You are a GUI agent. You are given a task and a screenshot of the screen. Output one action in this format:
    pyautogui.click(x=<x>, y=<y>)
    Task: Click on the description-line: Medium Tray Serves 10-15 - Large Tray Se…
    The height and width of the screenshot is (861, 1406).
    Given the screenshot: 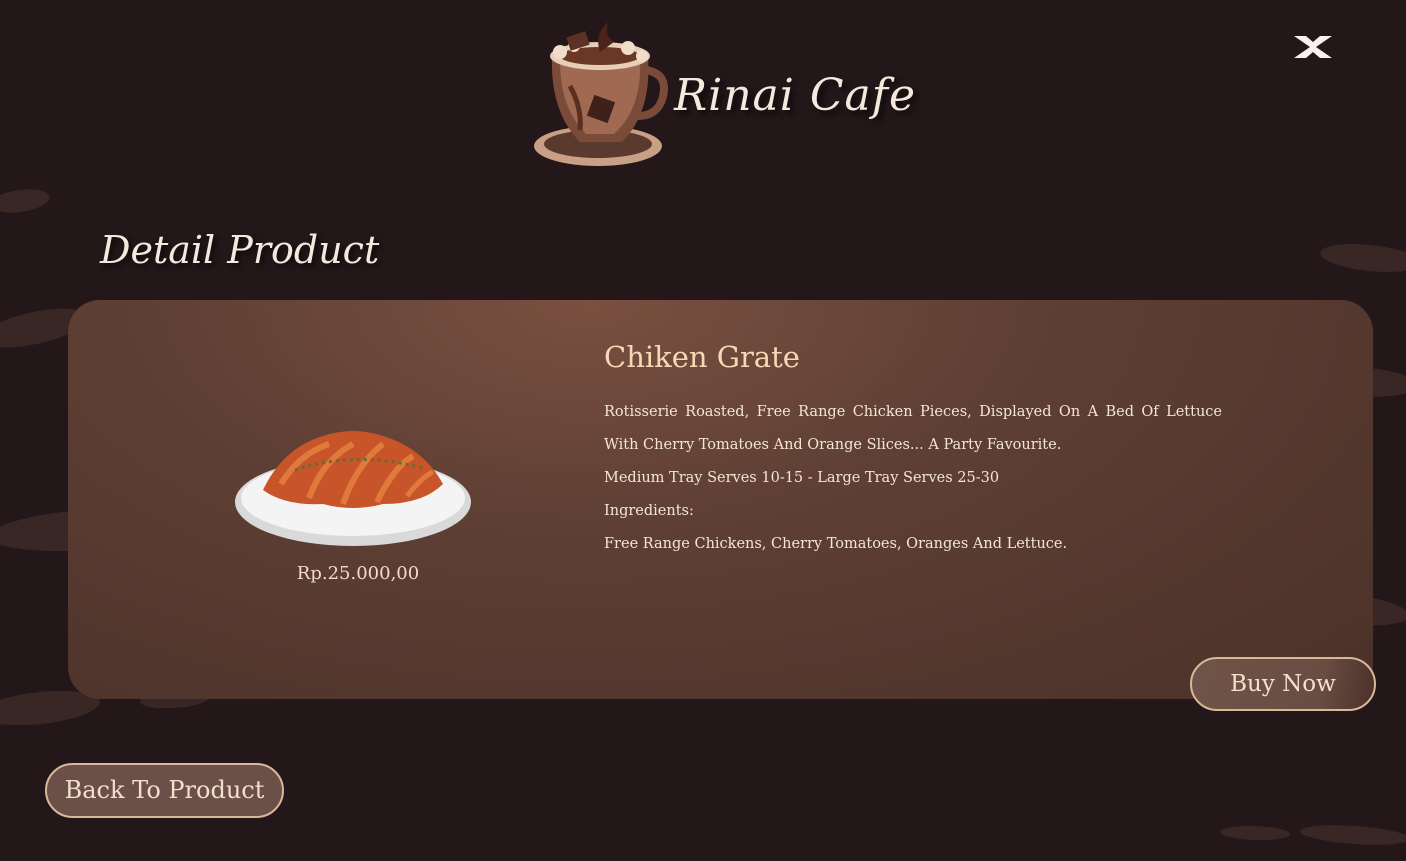 What is the action you would take?
    pyautogui.click(x=802, y=478)
    